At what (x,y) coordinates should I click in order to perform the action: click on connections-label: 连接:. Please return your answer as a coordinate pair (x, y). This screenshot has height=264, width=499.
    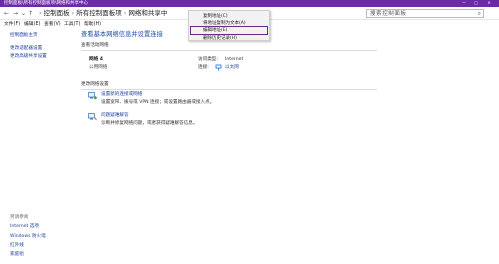
    Looking at the image, I should click on (203, 67).